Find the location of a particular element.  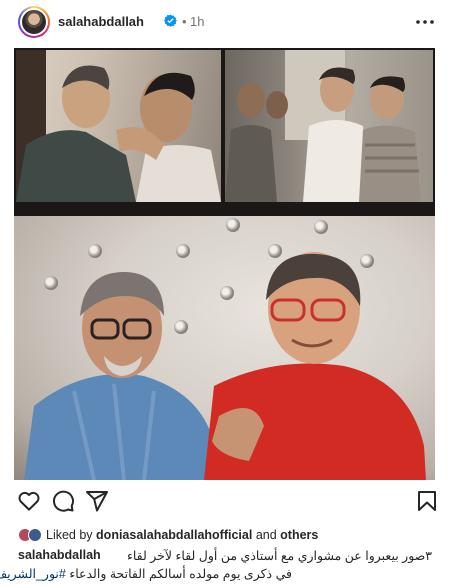

more-options-icon is located at coordinates (425, 22).